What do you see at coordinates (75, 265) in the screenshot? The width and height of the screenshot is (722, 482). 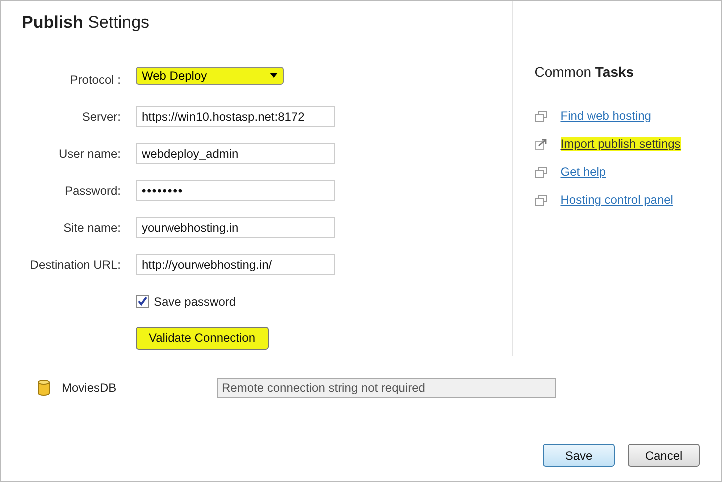 I see `field-label: Destination URL:` at bounding box center [75, 265].